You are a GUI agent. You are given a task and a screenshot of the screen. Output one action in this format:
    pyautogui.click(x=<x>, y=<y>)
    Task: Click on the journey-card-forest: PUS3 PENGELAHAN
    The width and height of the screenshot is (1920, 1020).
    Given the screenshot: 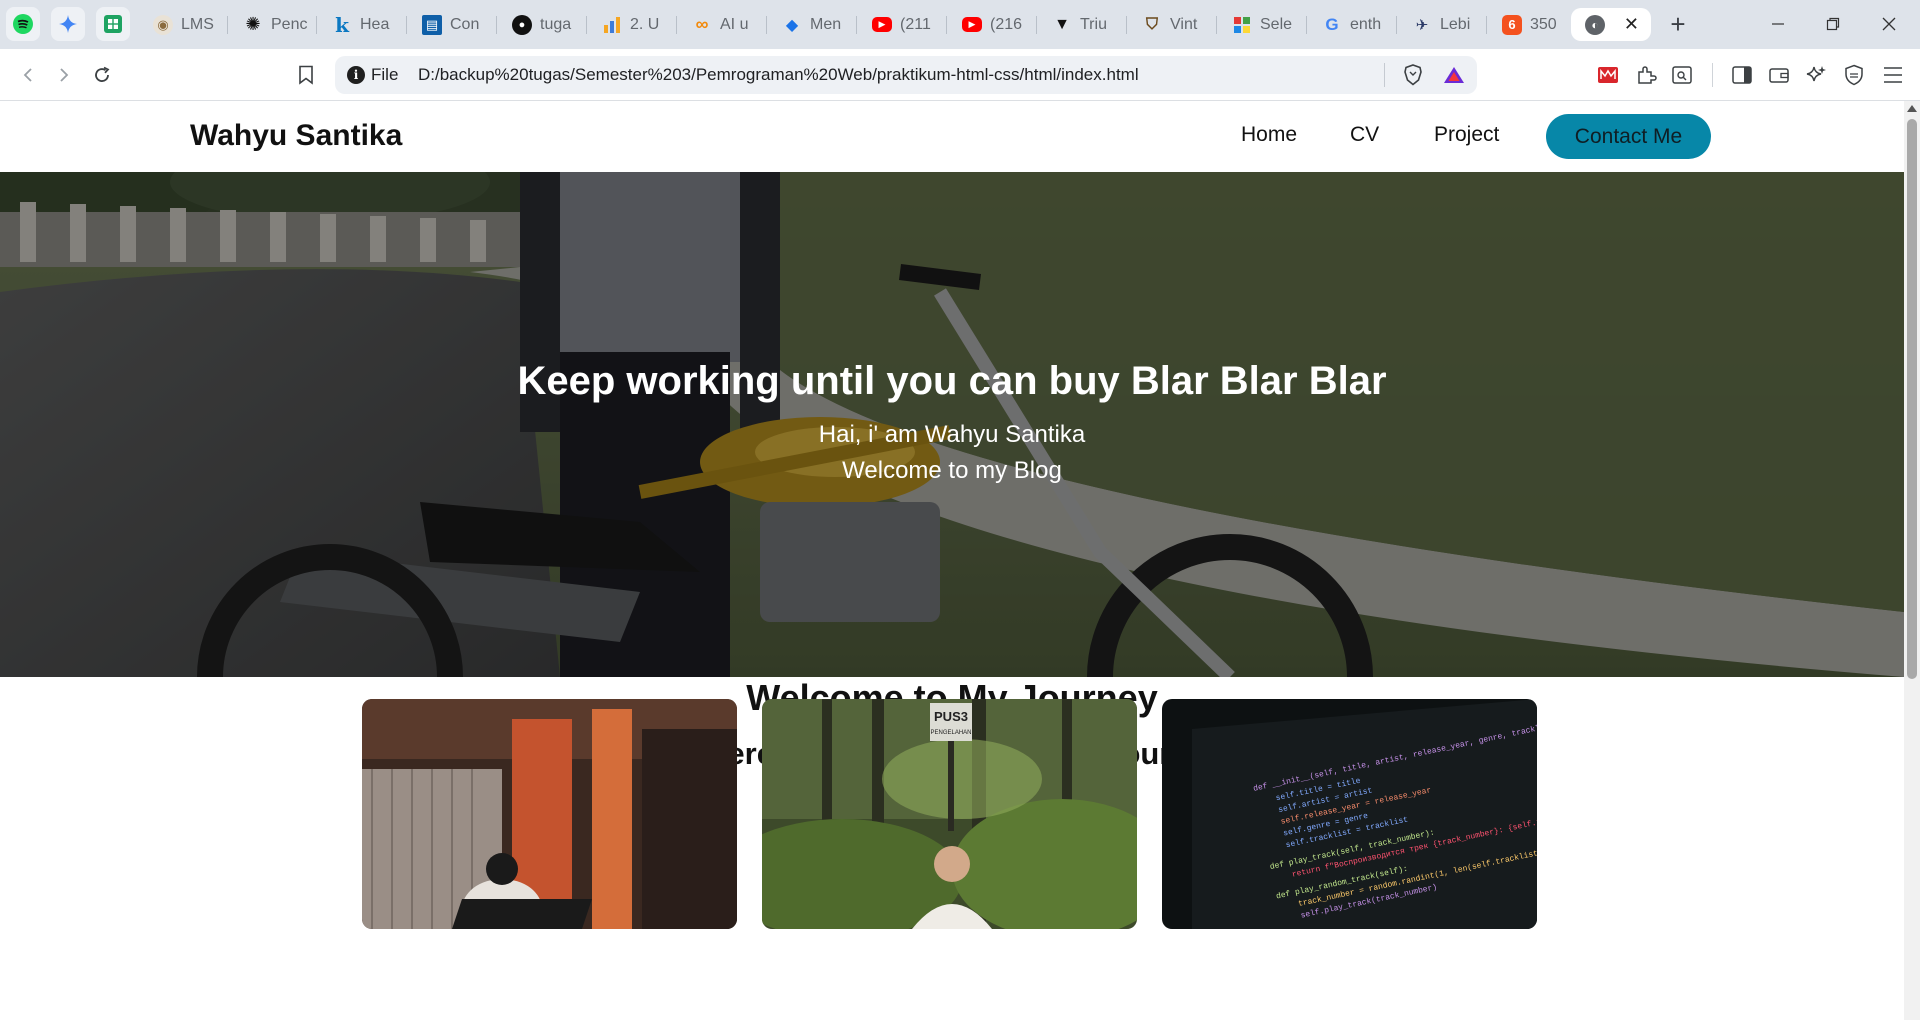 What is the action you would take?
    pyautogui.click(x=949, y=814)
    